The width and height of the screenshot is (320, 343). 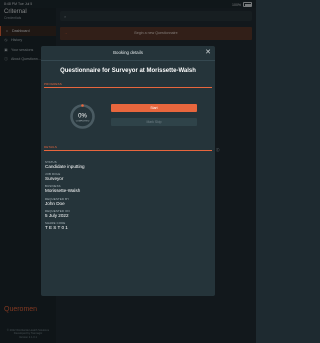 What do you see at coordinates (54, 179) in the screenshot?
I see `field-value: Surveyor` at bounding box center [54, 179].